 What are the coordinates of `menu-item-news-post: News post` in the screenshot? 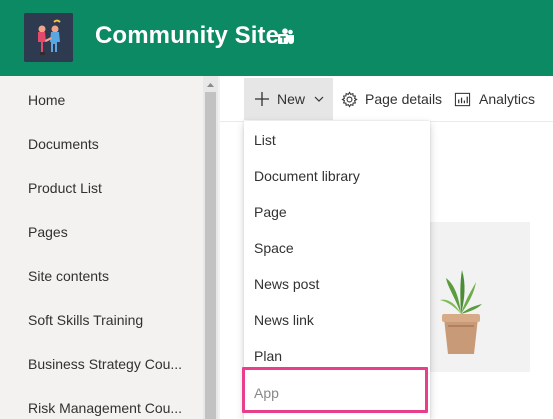 It's located at (337, 284).